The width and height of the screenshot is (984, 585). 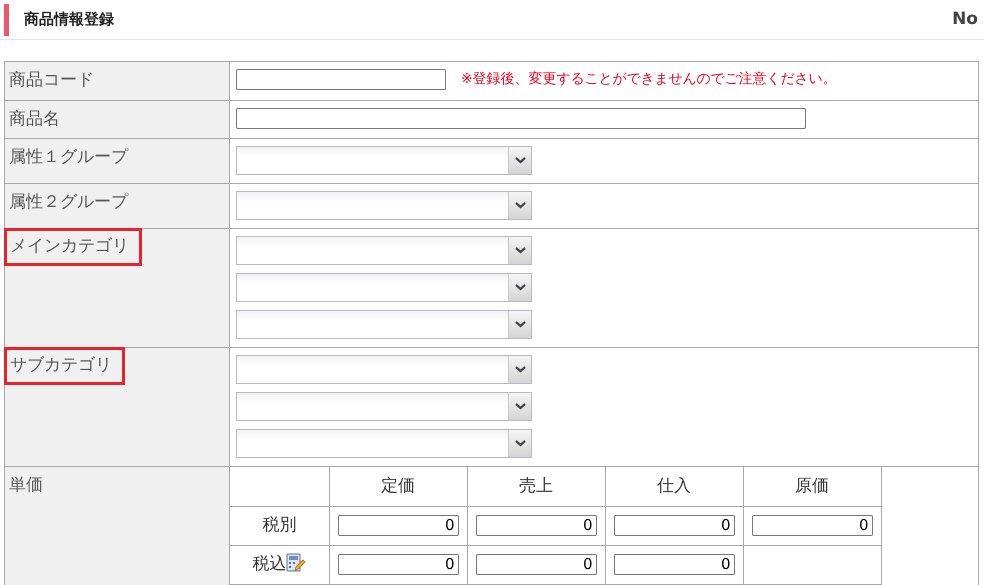 I want to click on row-label: 税別, so click(x=279, y=524).